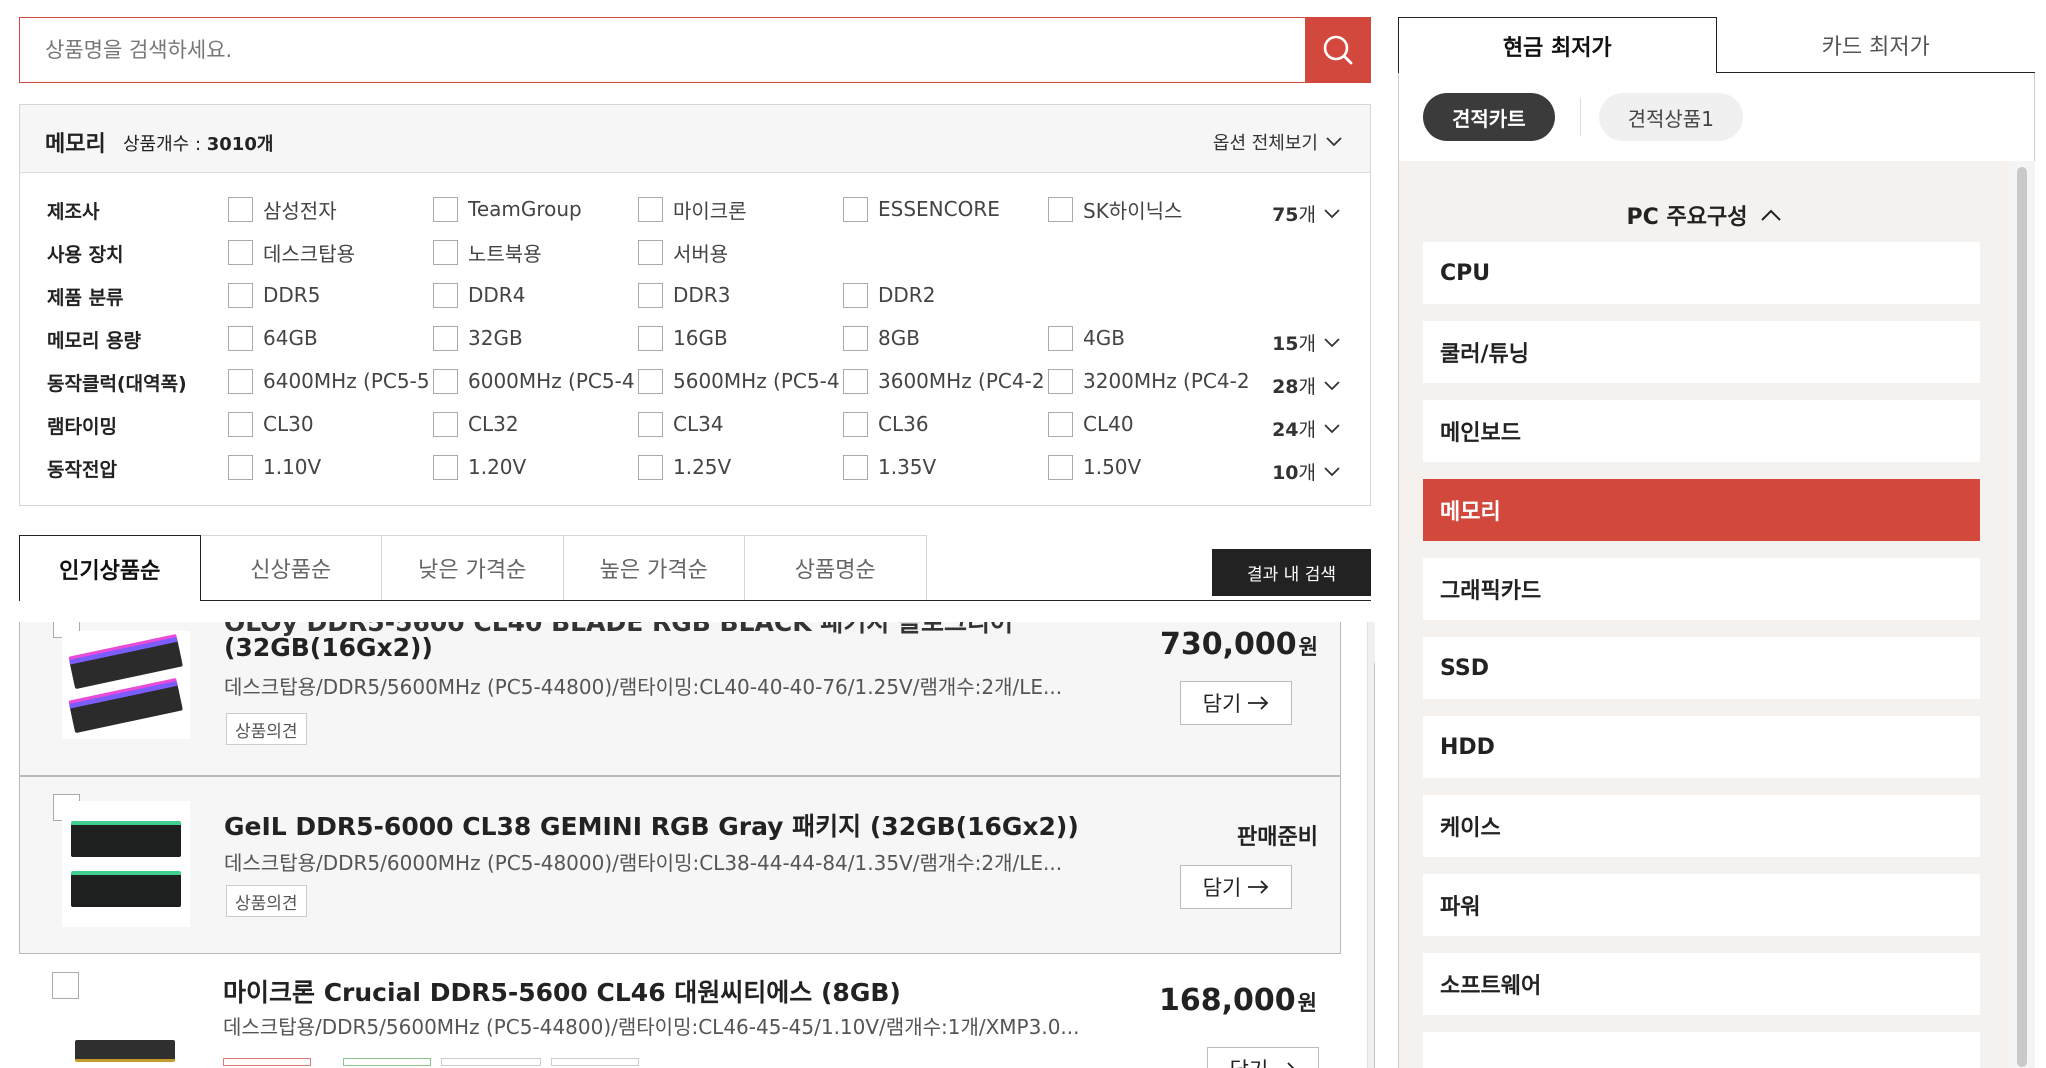  What do you see at coordinates (945, 467) in the screenshot?
I see `filter-option: 1.35V` at bounding box center [945, 467].